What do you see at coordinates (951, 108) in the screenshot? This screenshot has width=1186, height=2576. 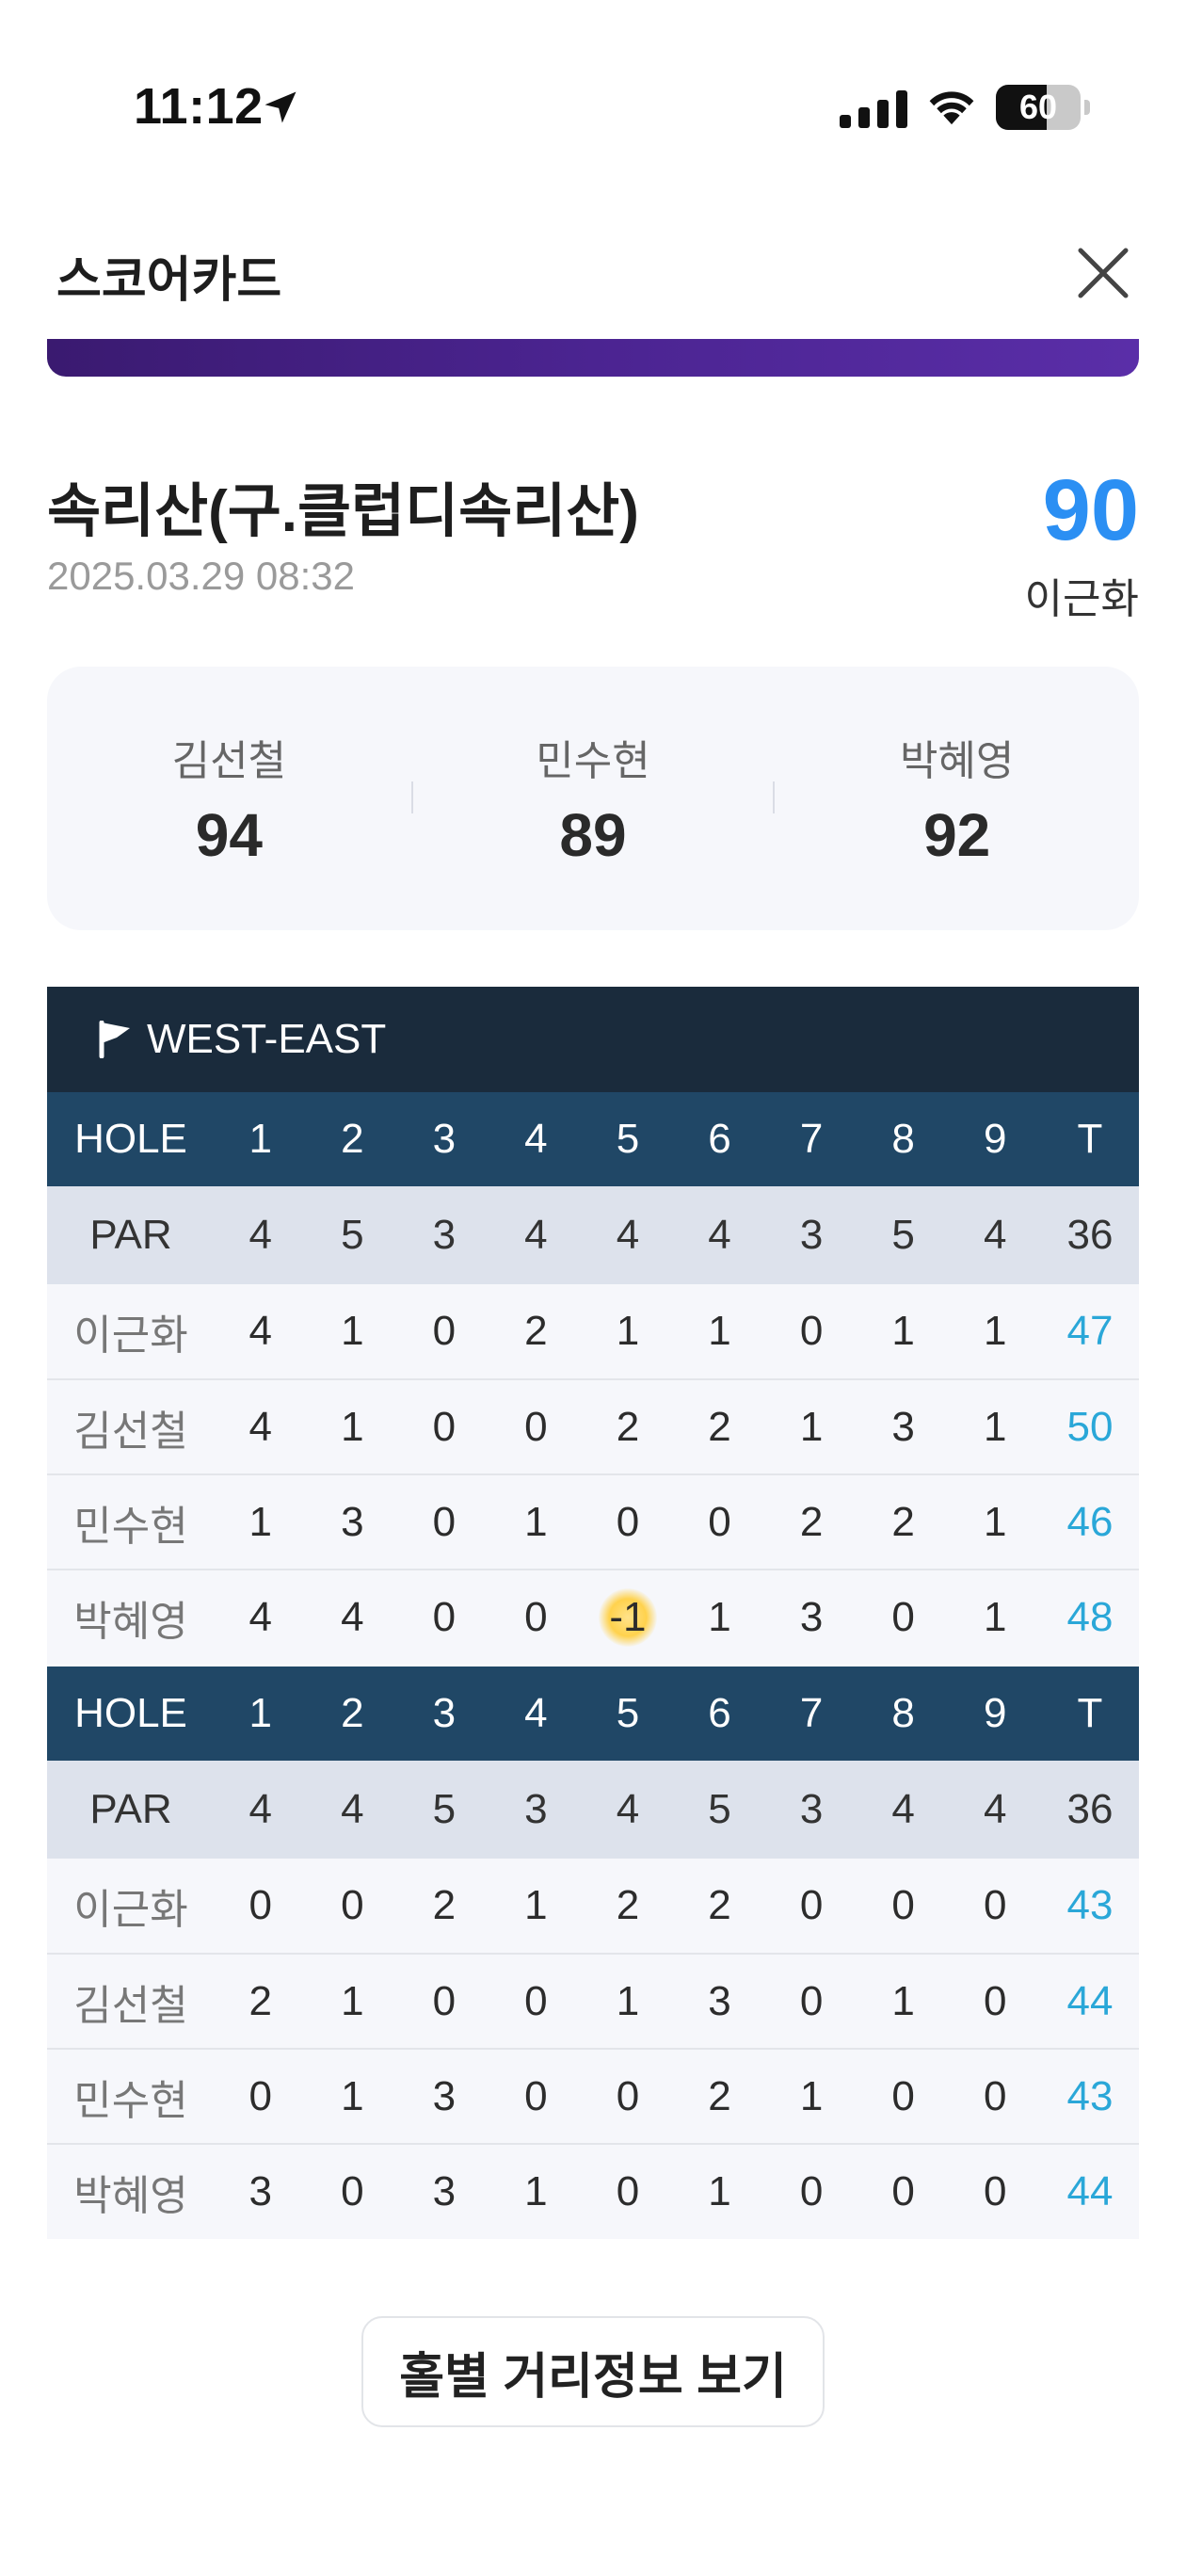 I see `wifi-icon` at bounding box center [951, 108].